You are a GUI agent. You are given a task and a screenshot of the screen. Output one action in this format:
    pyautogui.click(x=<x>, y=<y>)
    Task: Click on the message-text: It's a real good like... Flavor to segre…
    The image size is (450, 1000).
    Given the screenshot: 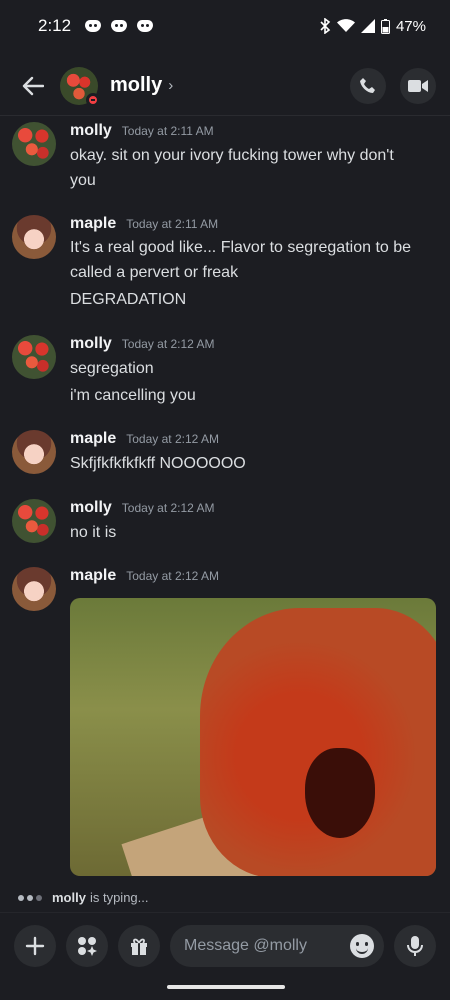 What is the action you would take?
    pyautogui.click(x=241, y=247)
    